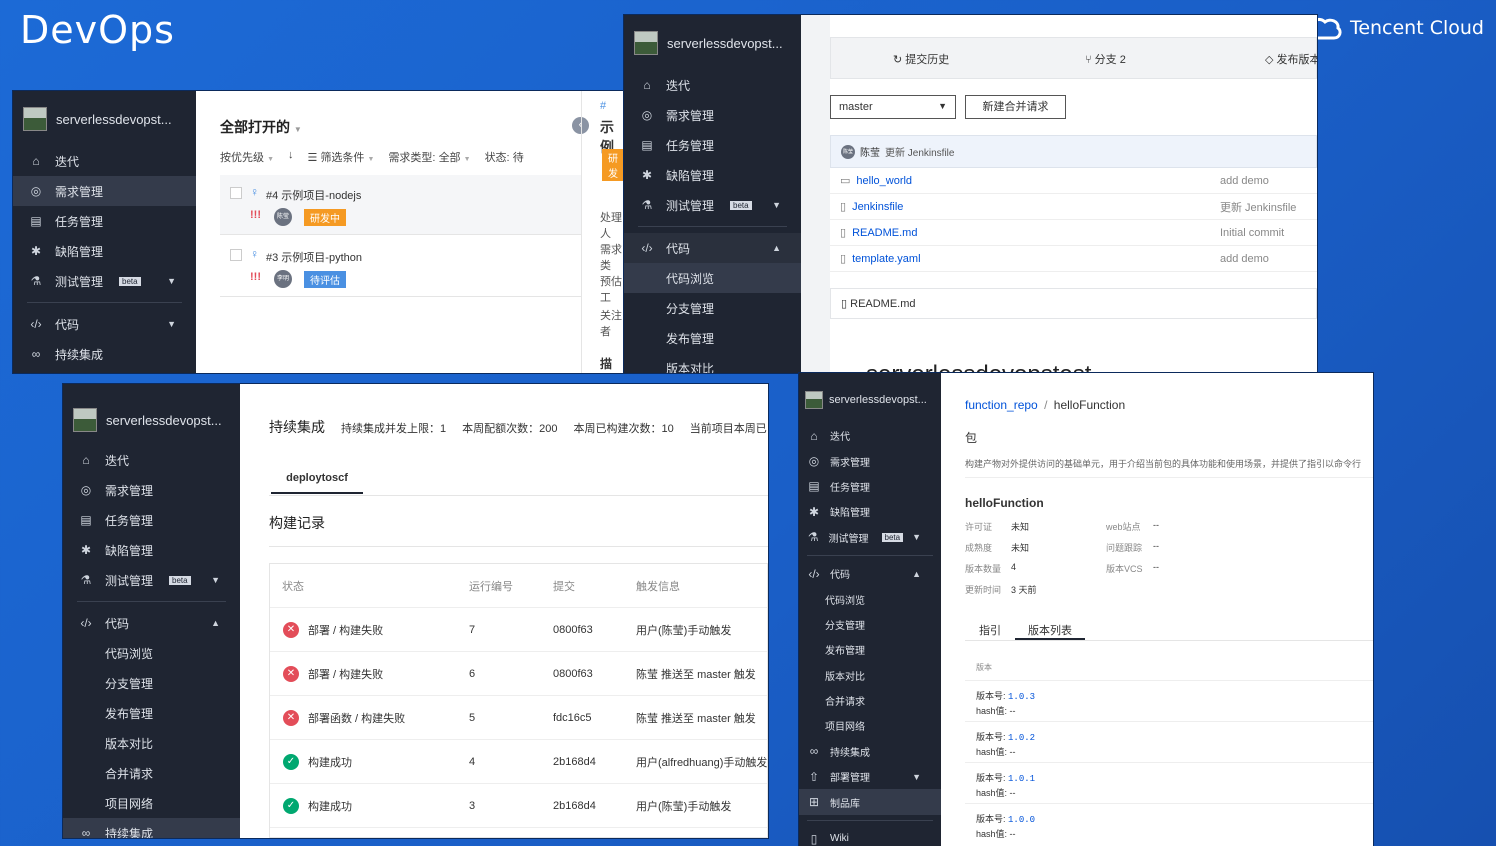  Describe the element at coordinates (400, 205) in the screenshot. I see `list-item: ♀ #4 示例项目-nodejs !!! 陈莹 研发中` at that location.